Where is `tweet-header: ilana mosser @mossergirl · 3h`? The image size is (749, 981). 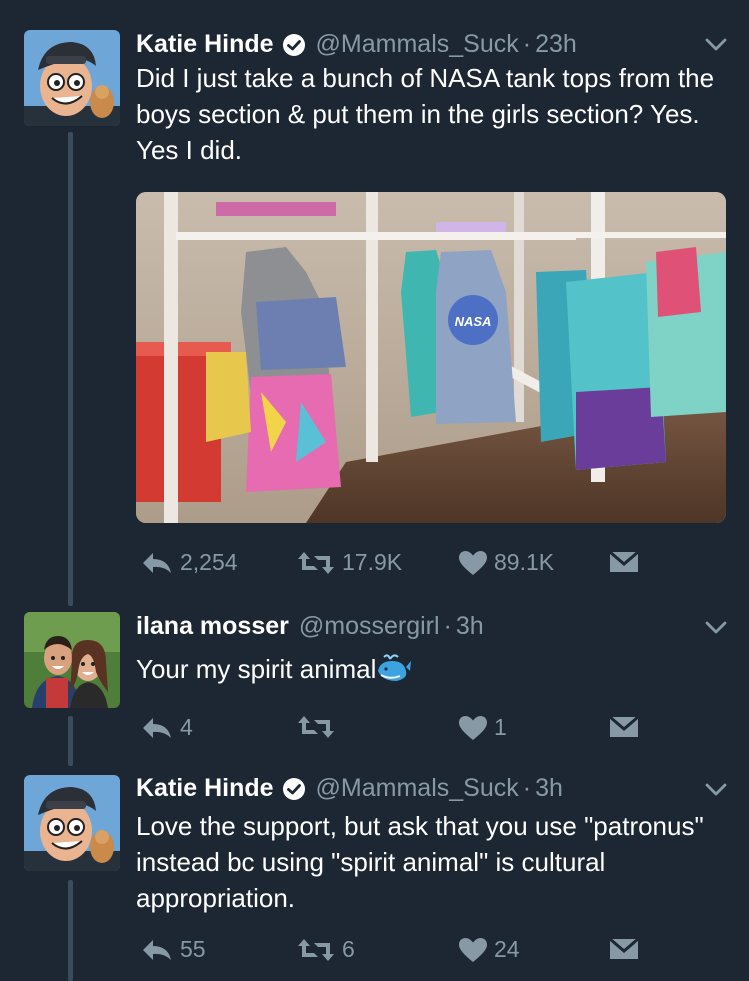 tweet-header: ilana mosser @mossergirl · 3h is located at coordinates (310, 626).